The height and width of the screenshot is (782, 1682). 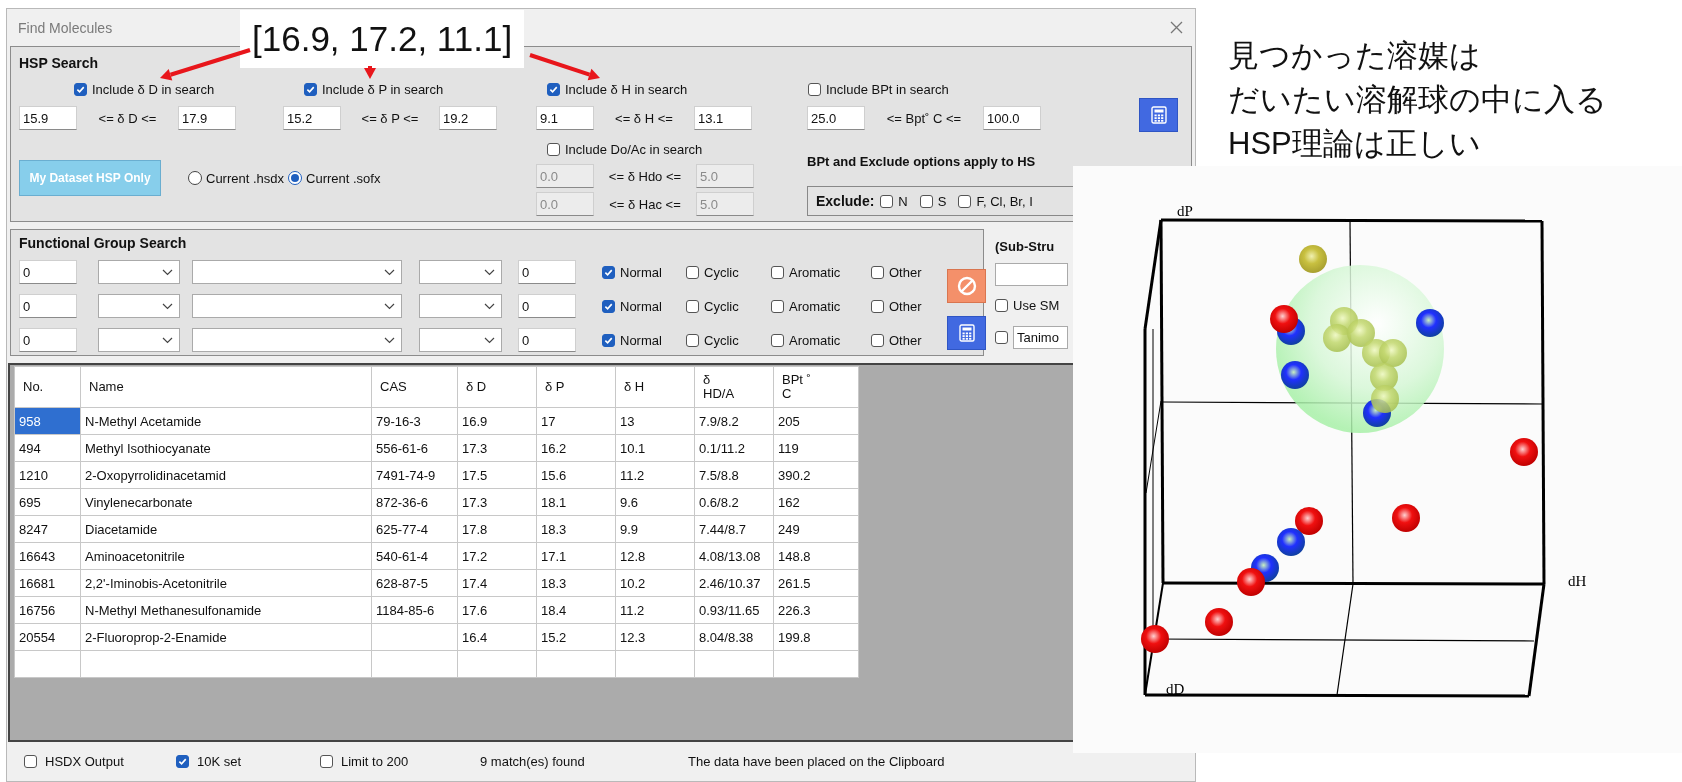 What do you see at coordinates (644, 118) in the screenshot?
I see `range-label: <= δ H <=` at bounding box center [644, 118].